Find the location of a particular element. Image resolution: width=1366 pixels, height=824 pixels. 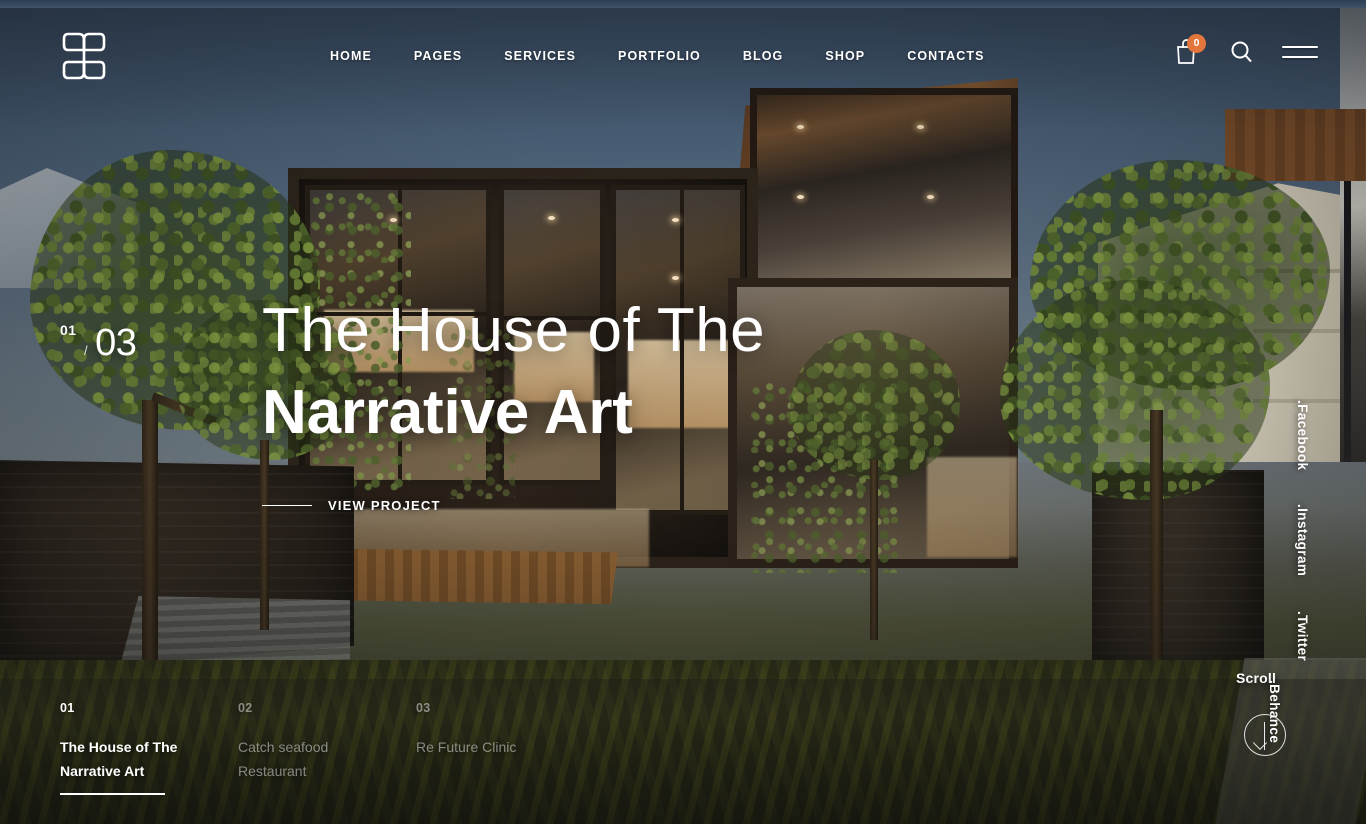

view-project-label: VIEW PROJECT is located at coordinates (384, 505).